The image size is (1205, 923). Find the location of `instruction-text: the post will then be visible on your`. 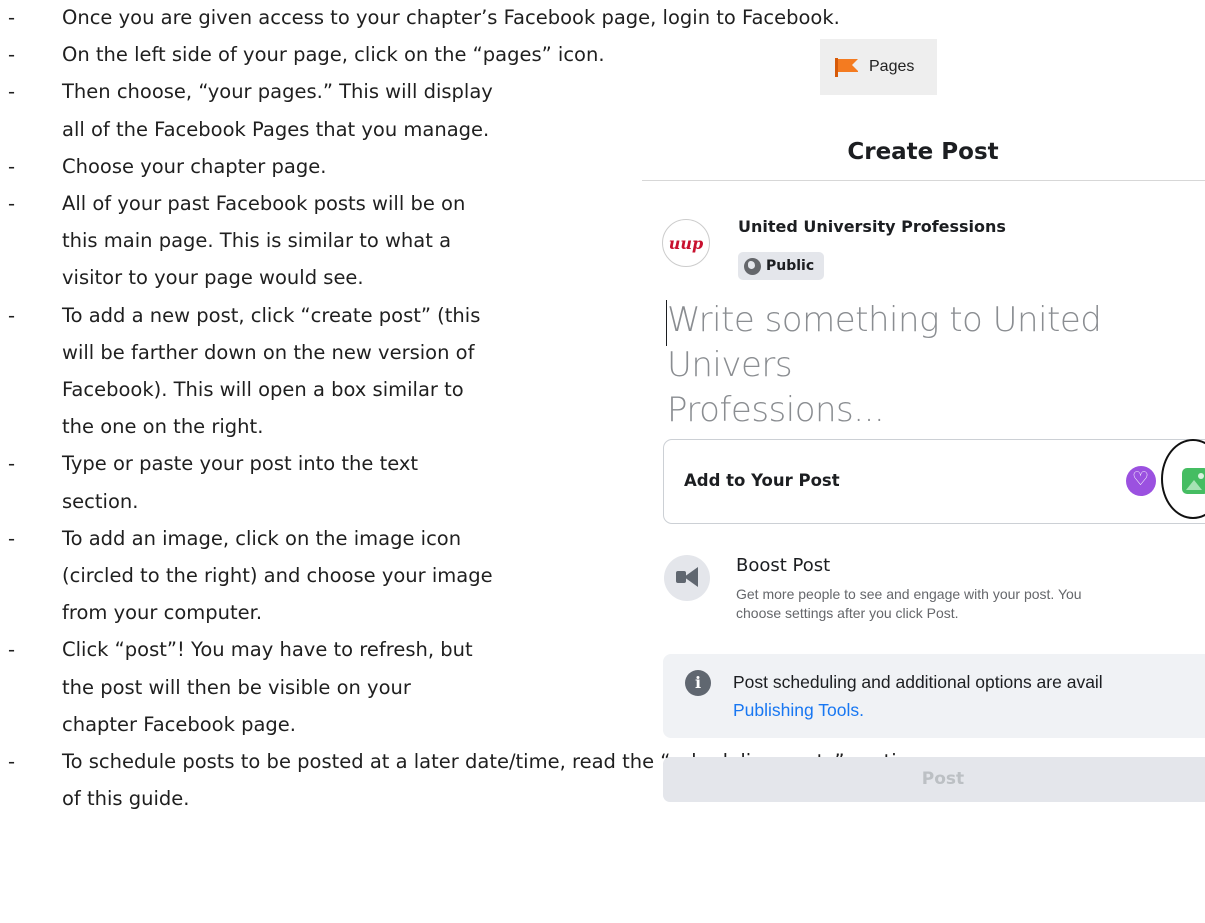

instruction-text: the post will then be visible on your is located at coordinates (236, 687).